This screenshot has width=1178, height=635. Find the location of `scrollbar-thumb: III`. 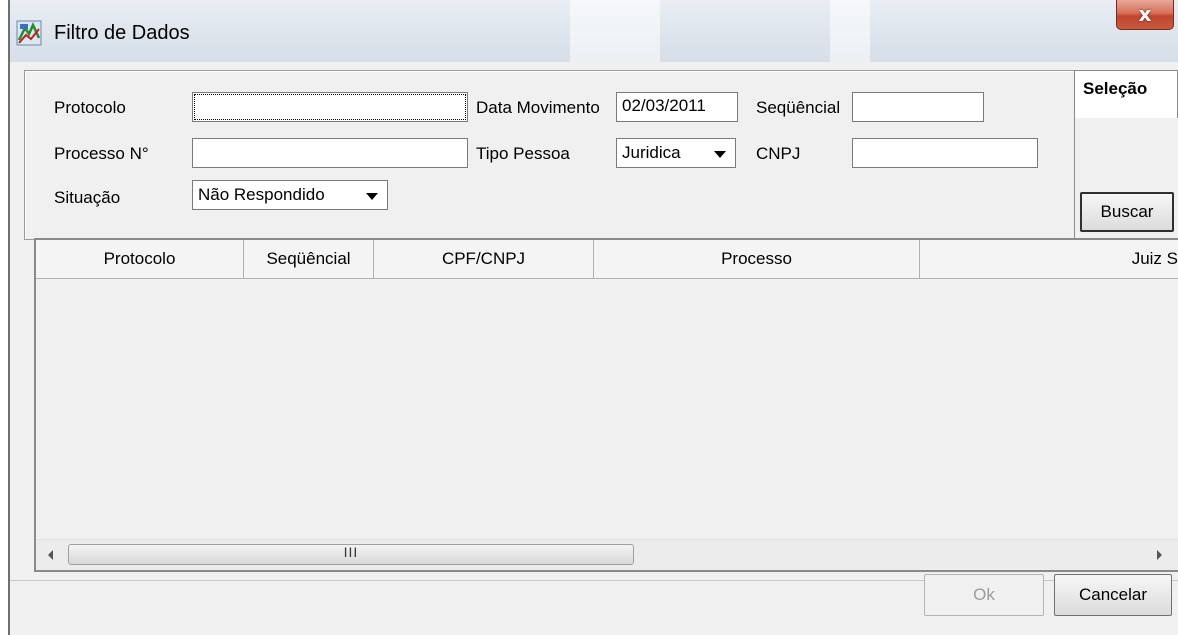

scrollbar-thumb: III is located at coordinates (351, 554).